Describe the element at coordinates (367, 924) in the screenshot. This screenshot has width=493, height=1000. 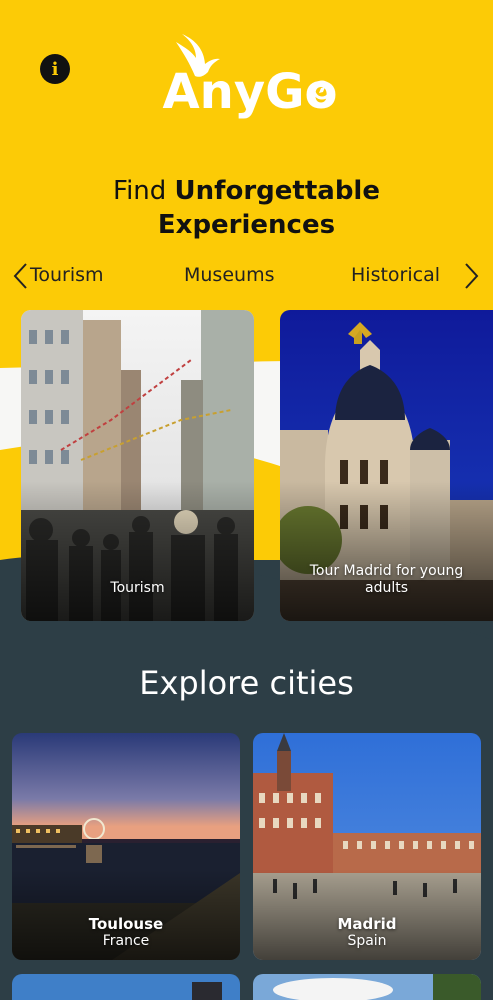
I see `city-name: Madrid` at that location.